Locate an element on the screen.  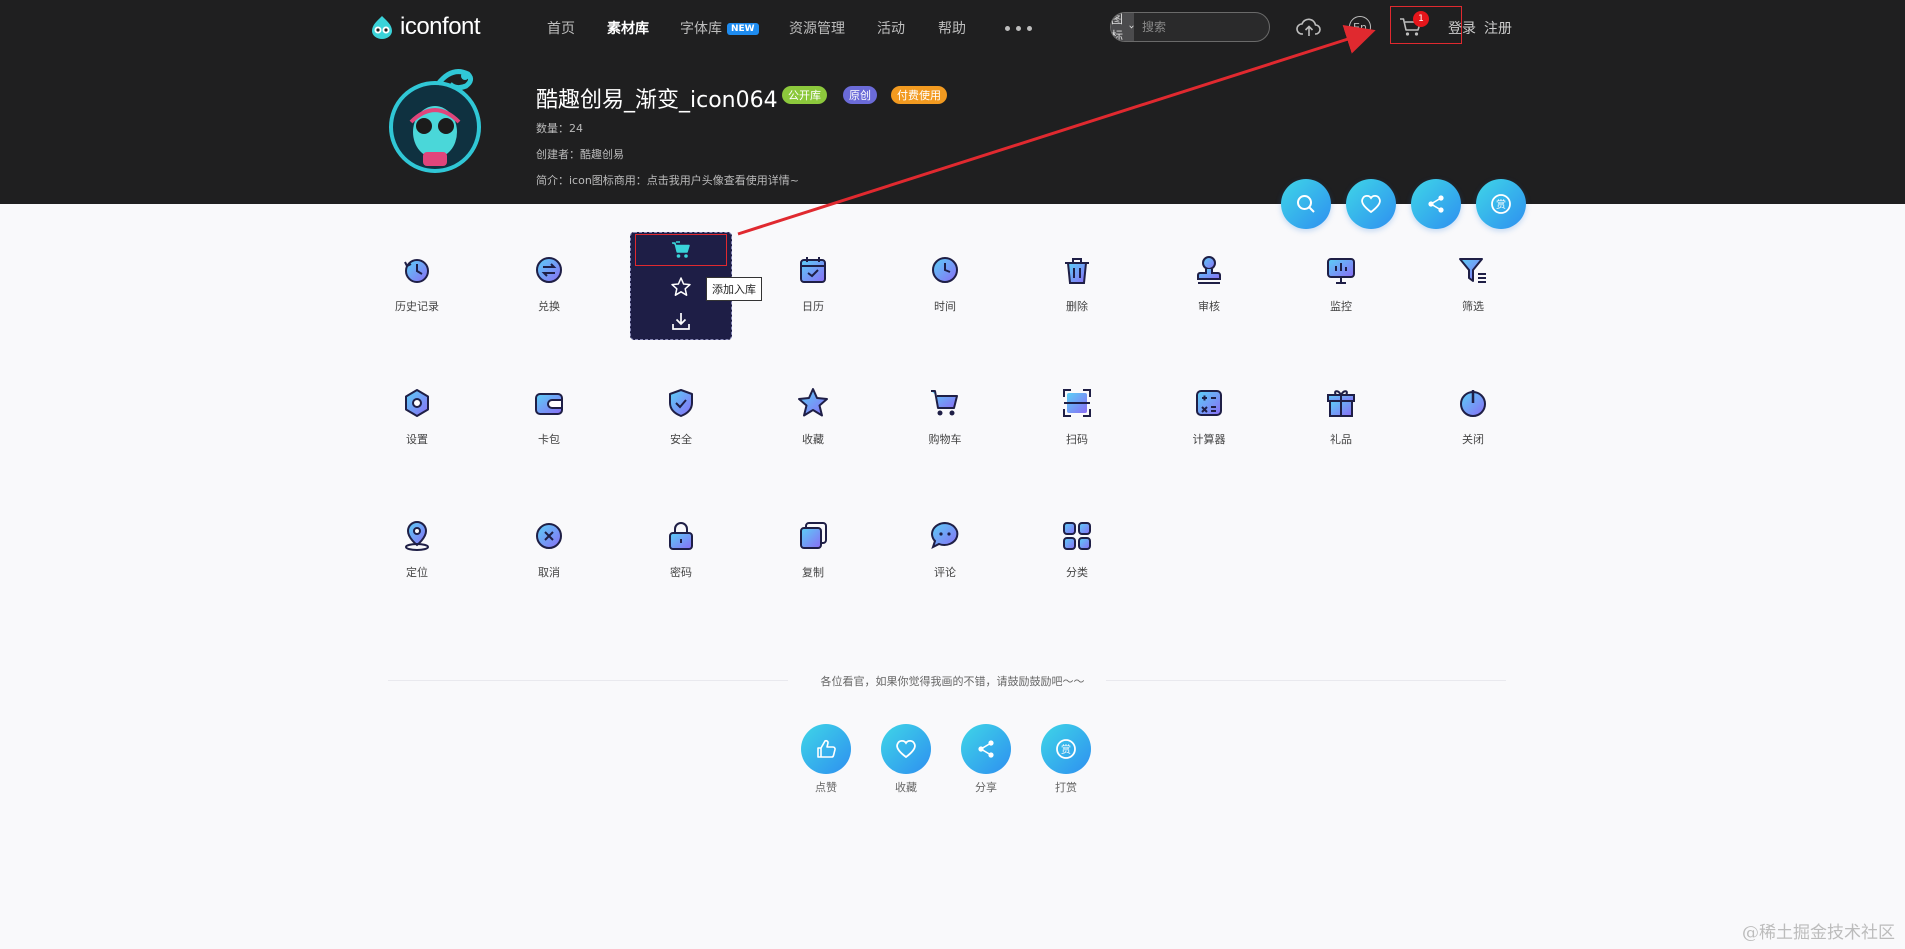
add-to-library-tooltip: 添加入库 is located at coordinates (734, 289).